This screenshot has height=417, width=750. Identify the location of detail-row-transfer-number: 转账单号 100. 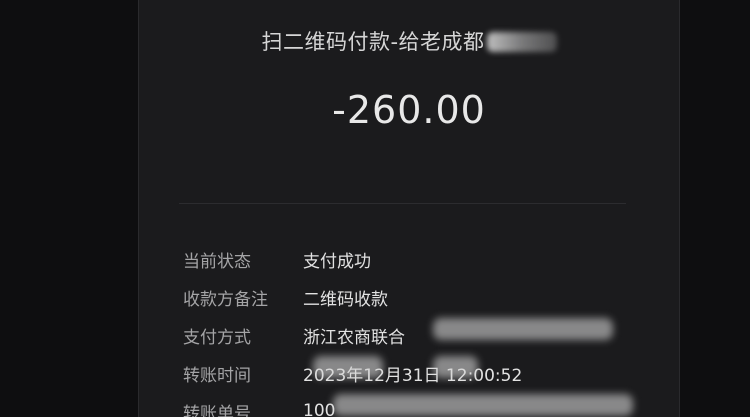
(418, 404).